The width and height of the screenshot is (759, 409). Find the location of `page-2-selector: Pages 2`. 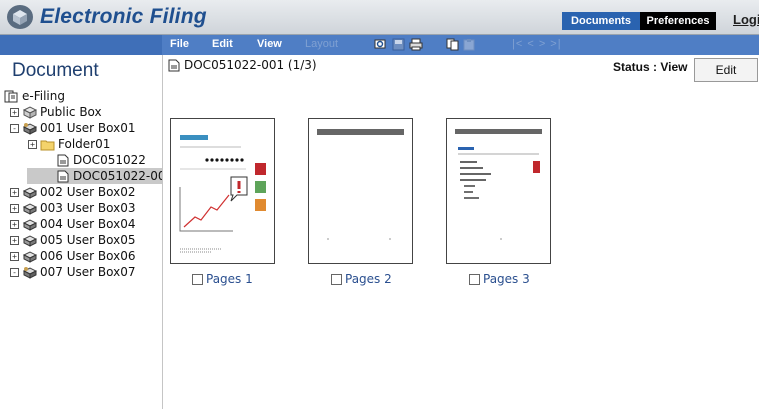

page-2-selector: Pages 2 is located at coordinates (361, 279).